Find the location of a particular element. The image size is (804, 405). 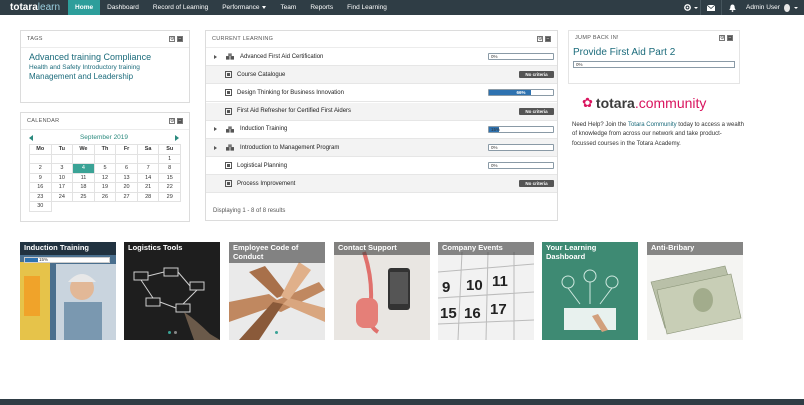

nav-find-learning: Find Learning is located at coordinates (367, 7).